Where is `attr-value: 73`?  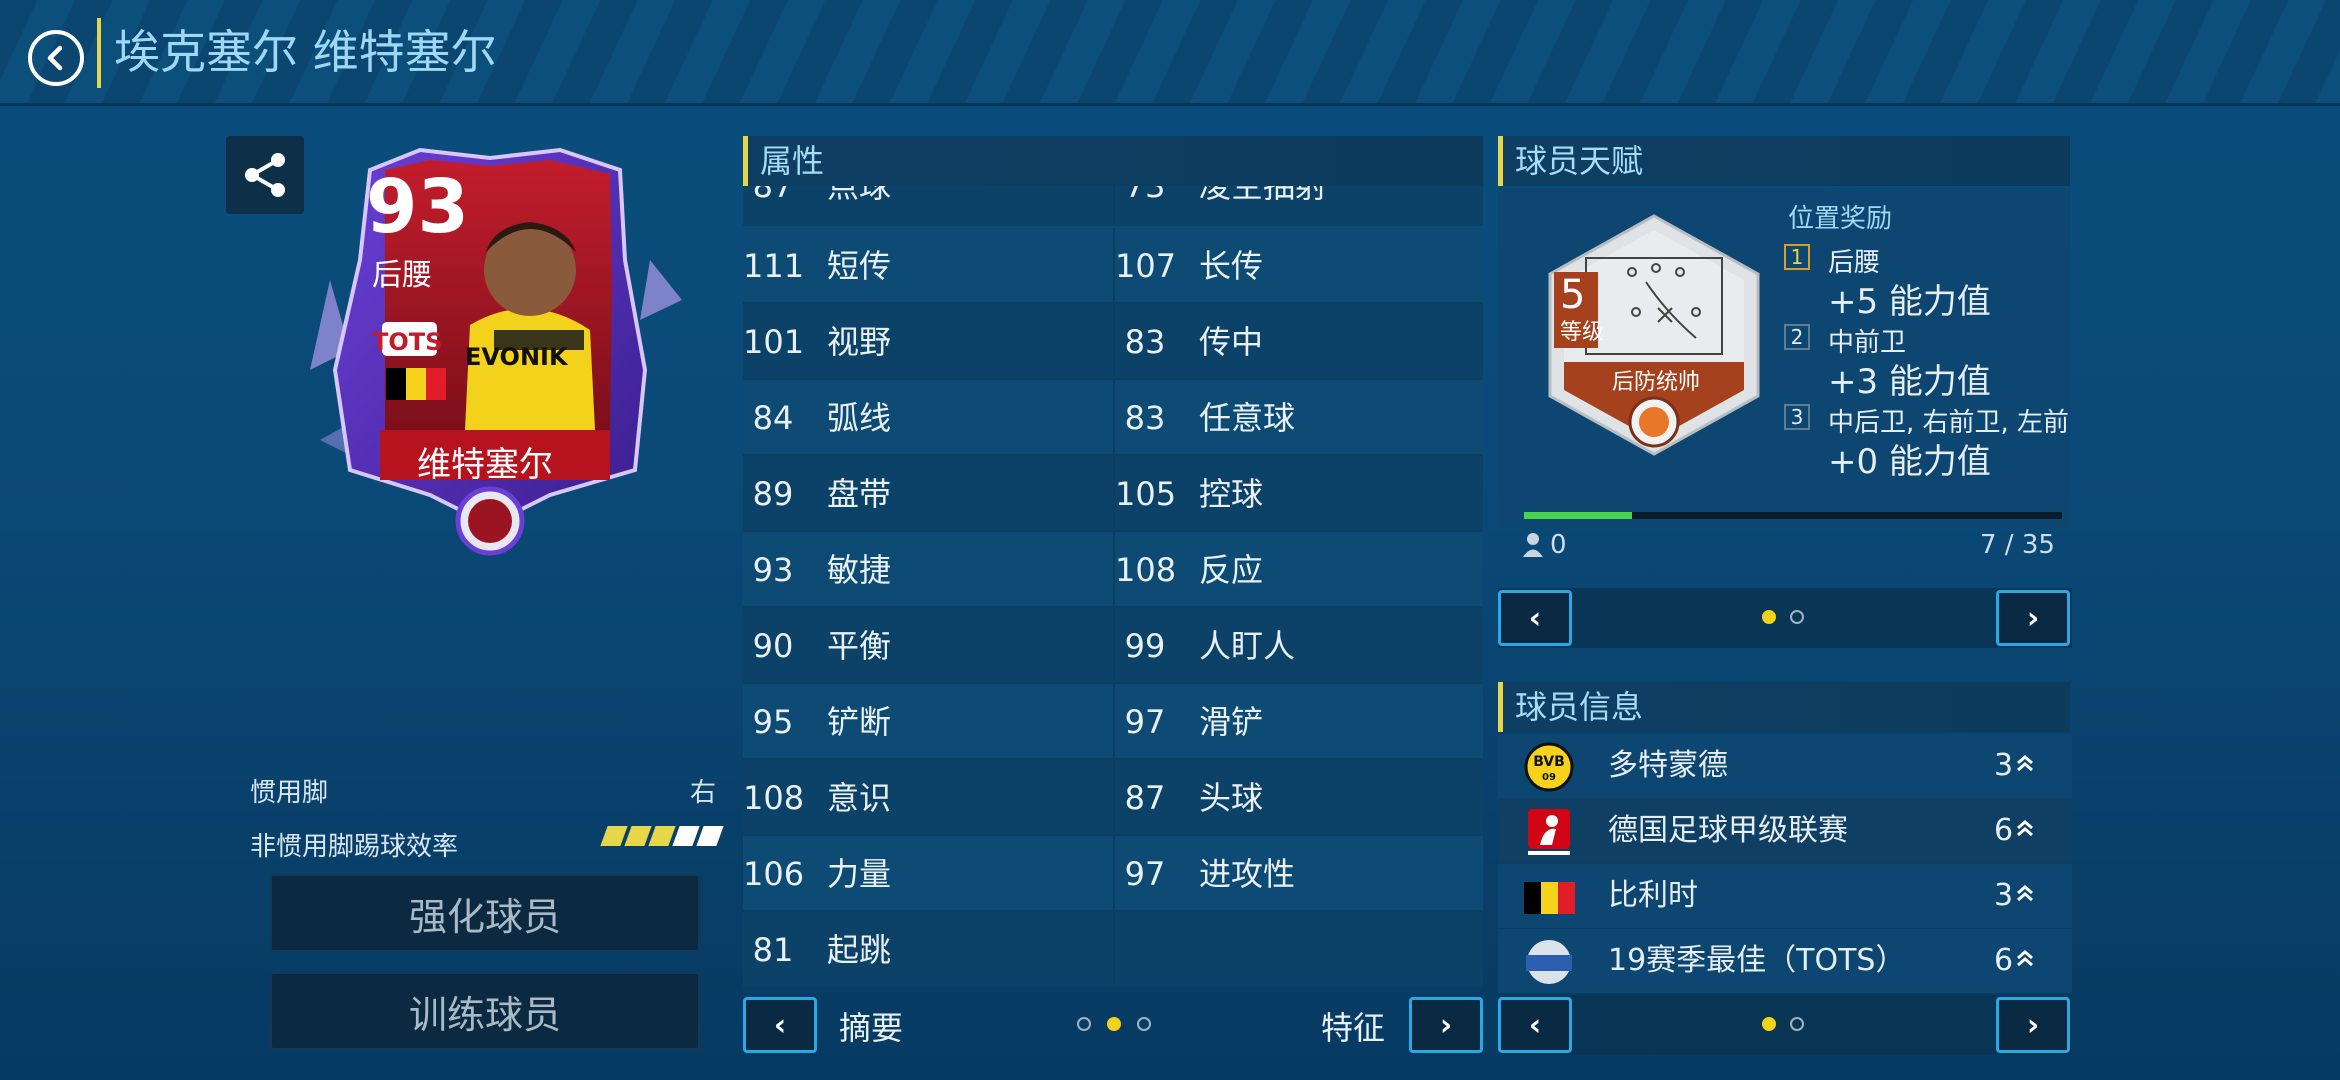
attr-value: 73 is located at coordinates (1145, 195).